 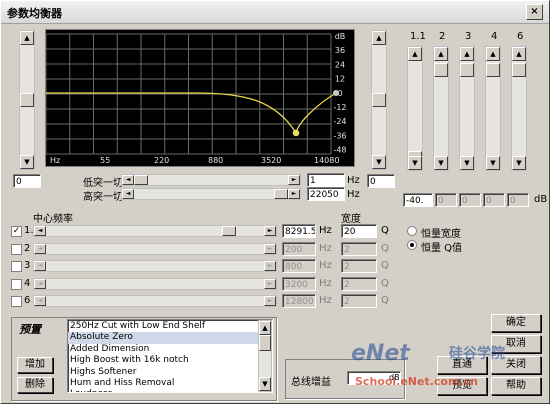 I want to click on band-2-width-field: 2, so click(x=359, y=248).